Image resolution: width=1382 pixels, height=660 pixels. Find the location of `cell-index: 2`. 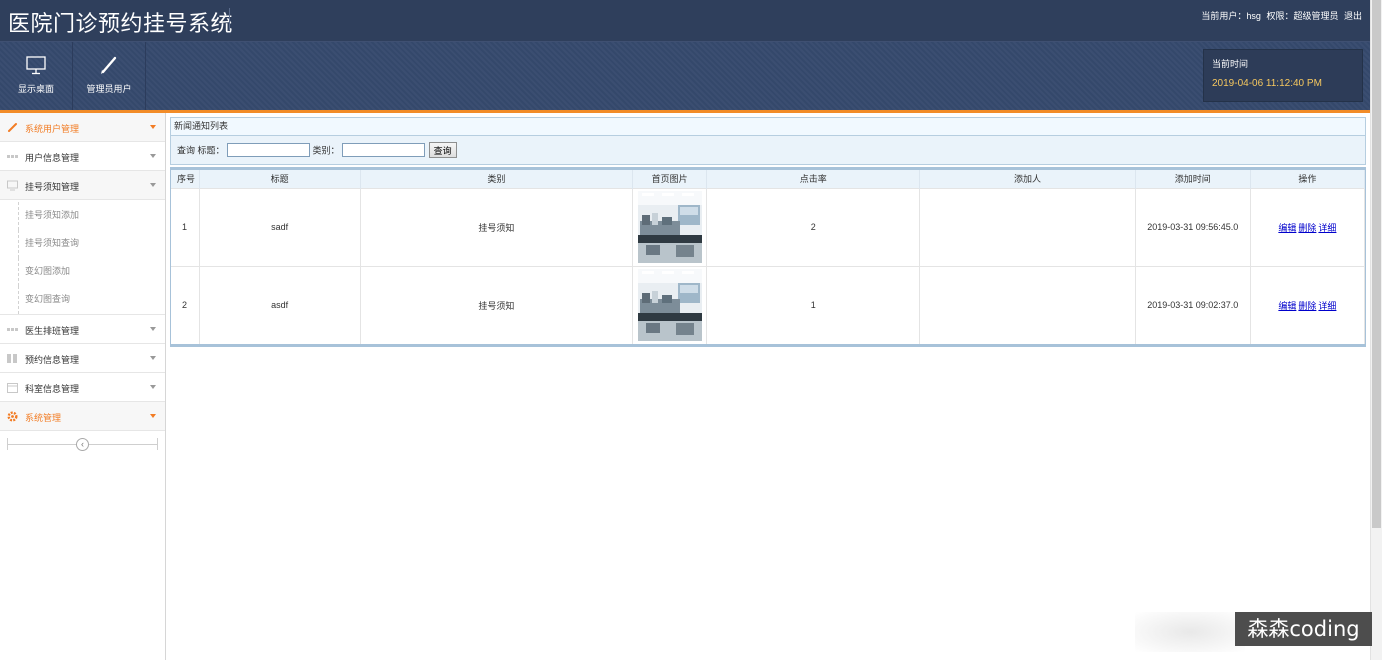

cell-index: 2 is located at coordinates (185, 304).